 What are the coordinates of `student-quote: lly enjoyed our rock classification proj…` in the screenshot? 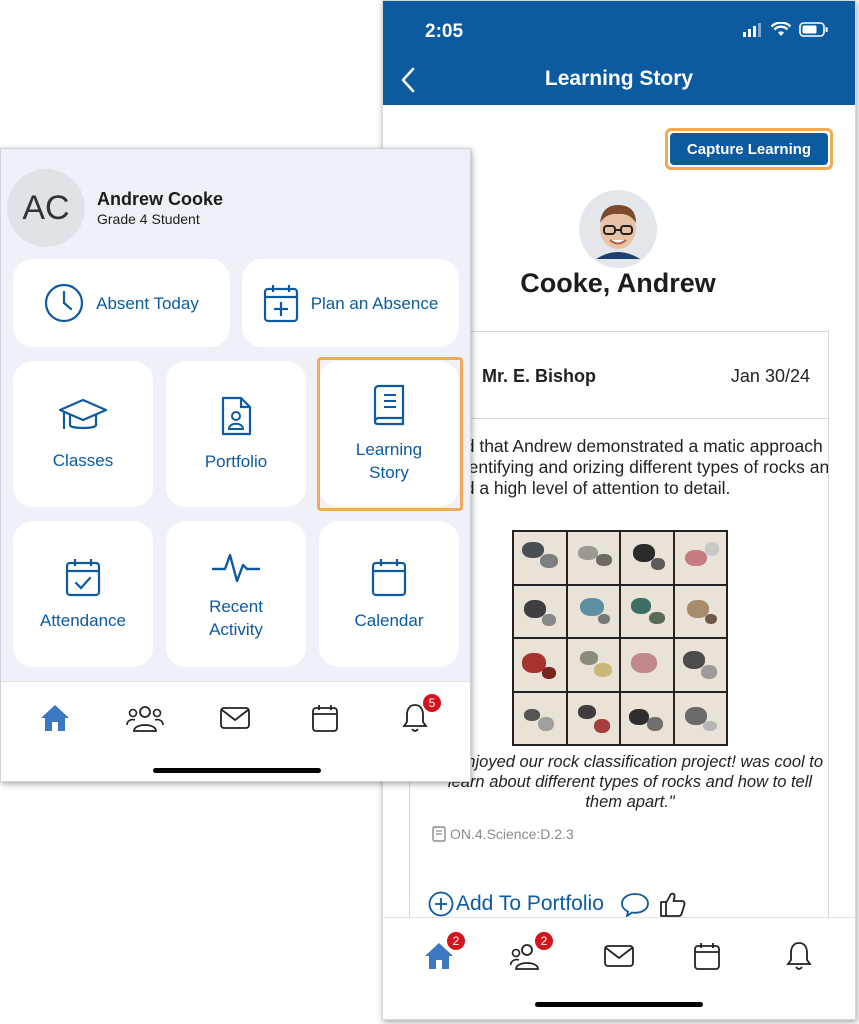 It's located at (630, 782).